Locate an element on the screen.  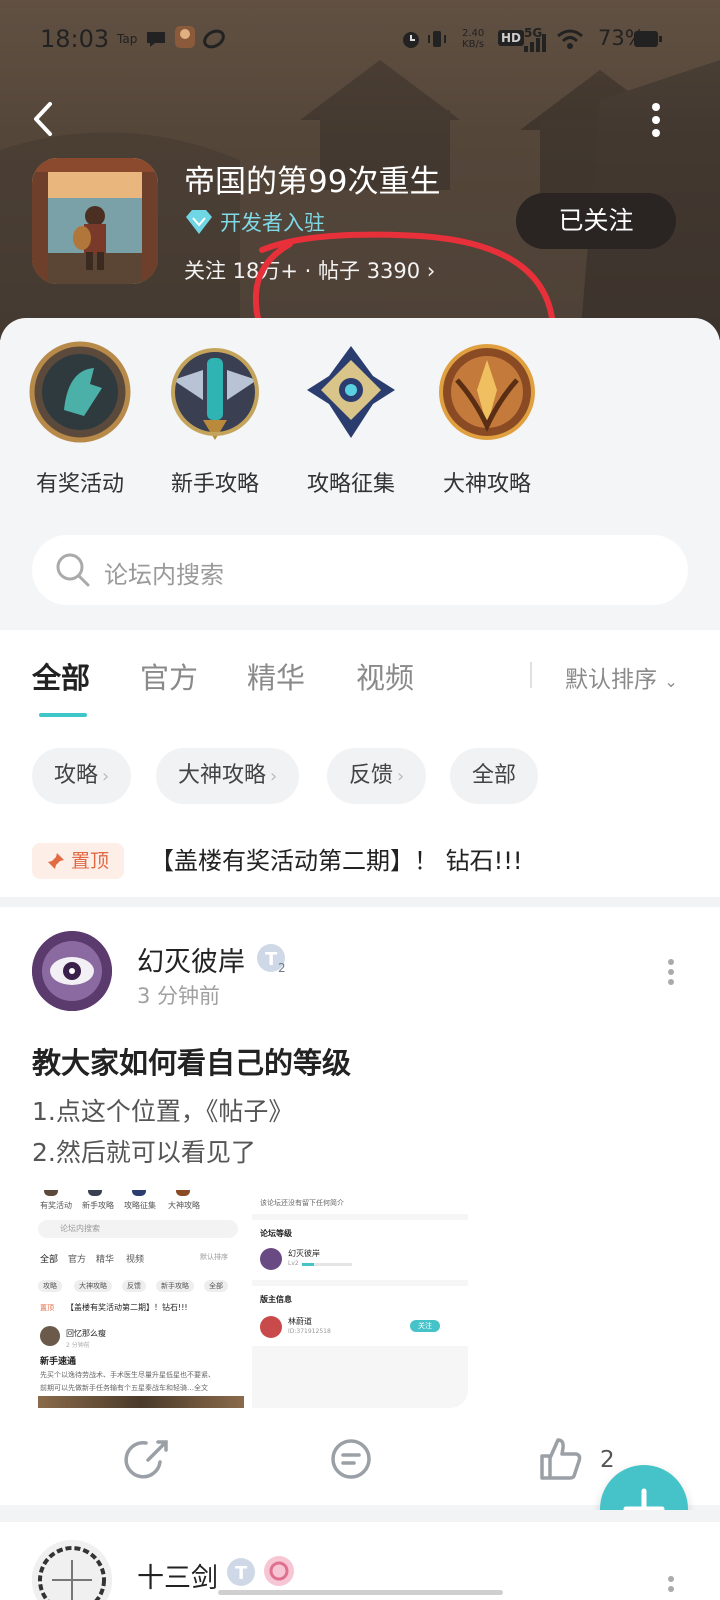
category-chip-feedback: 反馈 › is located at coordinates (377, 776).